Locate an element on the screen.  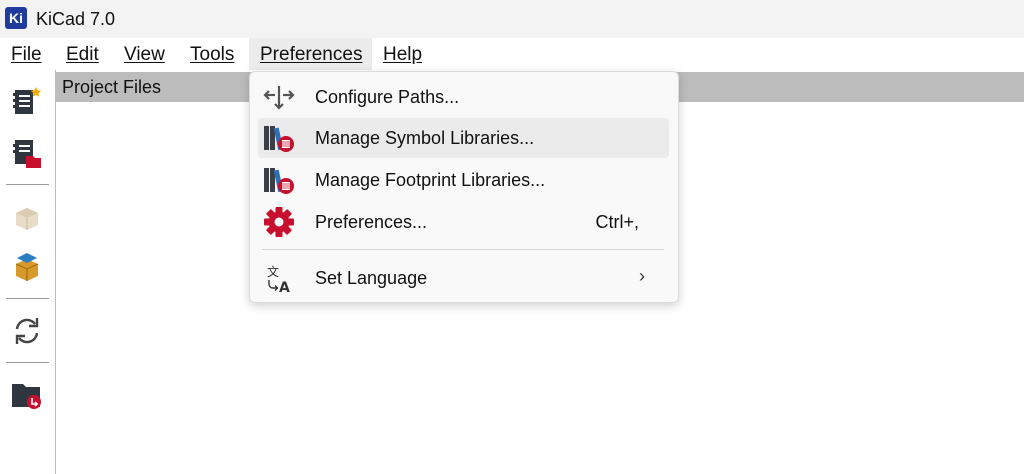
unarchive-icon is located at coordinates (27, 267).